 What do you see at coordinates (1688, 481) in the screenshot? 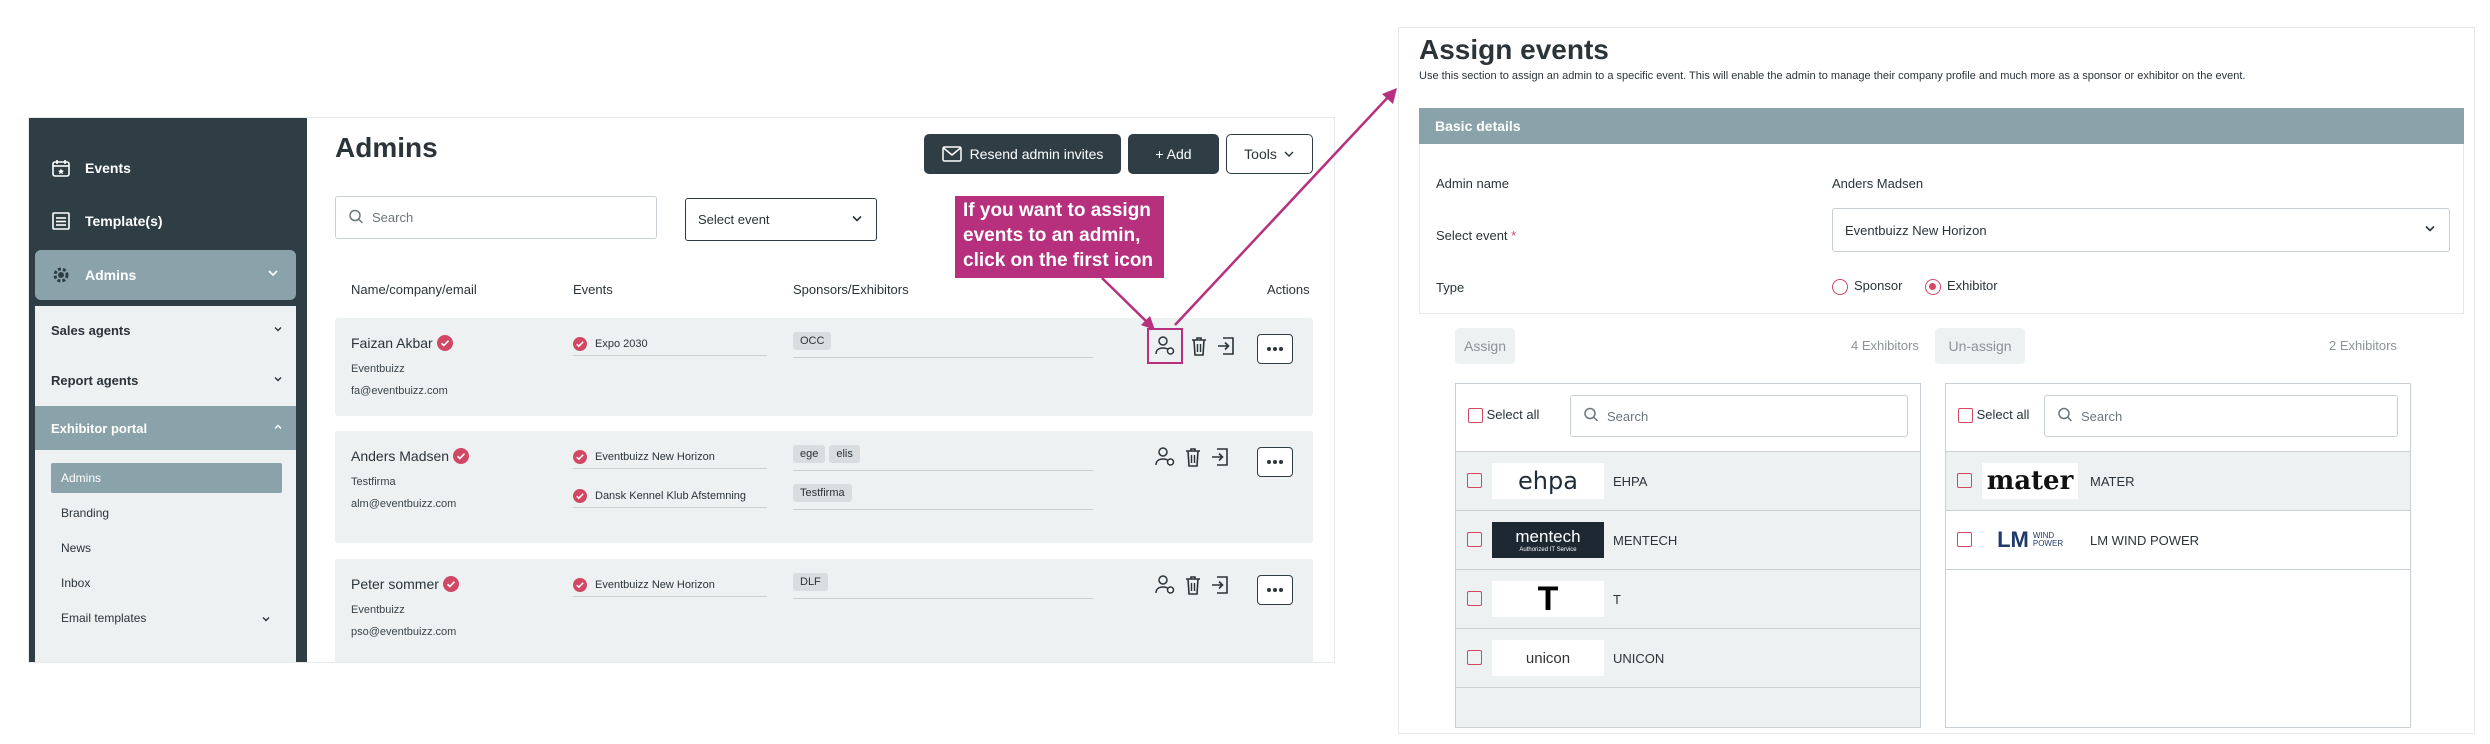
I see `list-item: ehpa EHPA` at bounding box center [1688, 481].